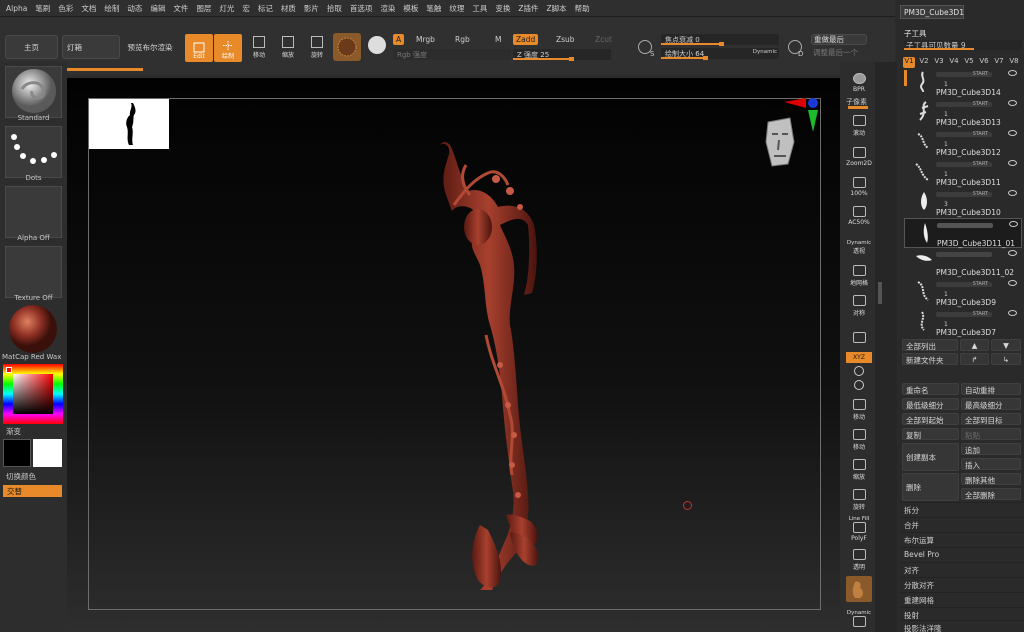  What do you see at coordinates (930, 345) in the screenshot?
I see `list-all-button: 全部列出` at bounding box center [930, 345].